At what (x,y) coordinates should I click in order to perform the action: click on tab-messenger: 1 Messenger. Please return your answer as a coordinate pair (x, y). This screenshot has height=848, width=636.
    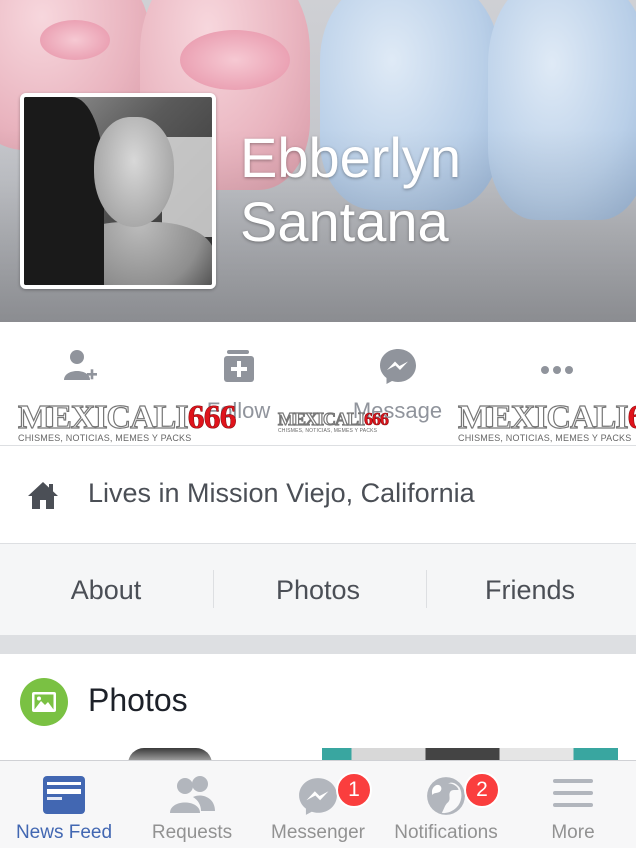
    Looking at the image, I should click on (318, 804).